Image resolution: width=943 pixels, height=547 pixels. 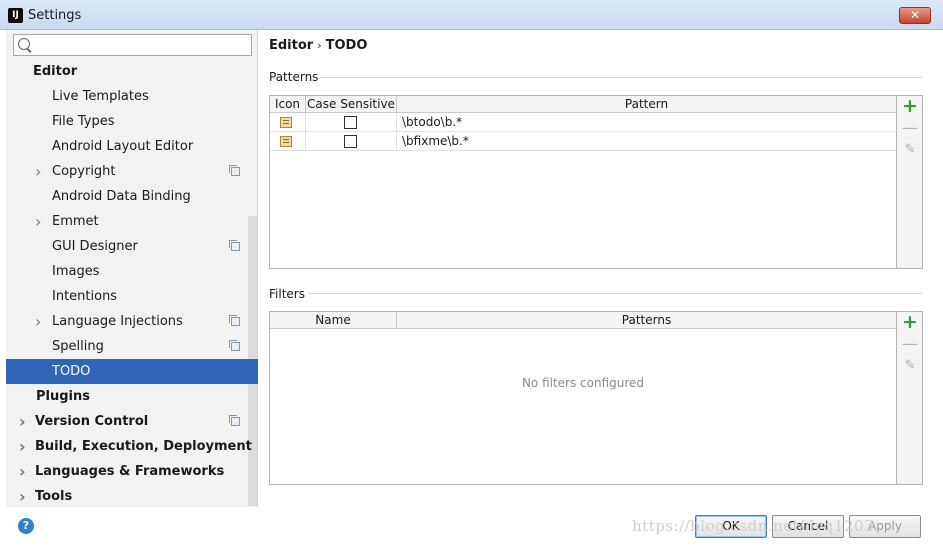 I want to click on window-title: Settings, so click(x=55, y=15).